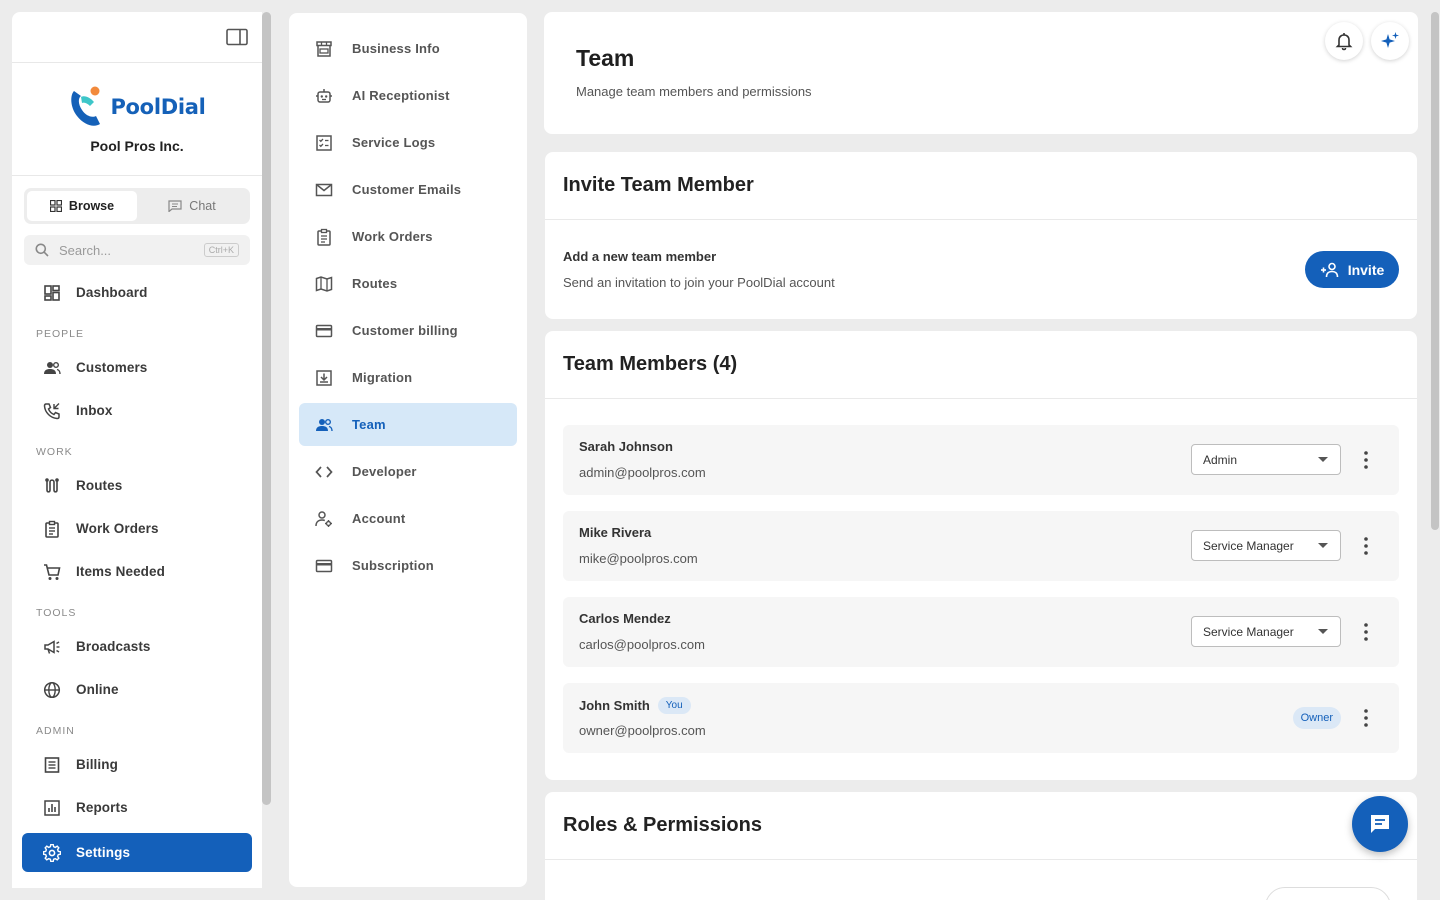 The image size is (1440, 900). What do you see at coordinates (52, 529) in the screenshot?
I see `clipboard-icon` at bounding box center [52, 529].